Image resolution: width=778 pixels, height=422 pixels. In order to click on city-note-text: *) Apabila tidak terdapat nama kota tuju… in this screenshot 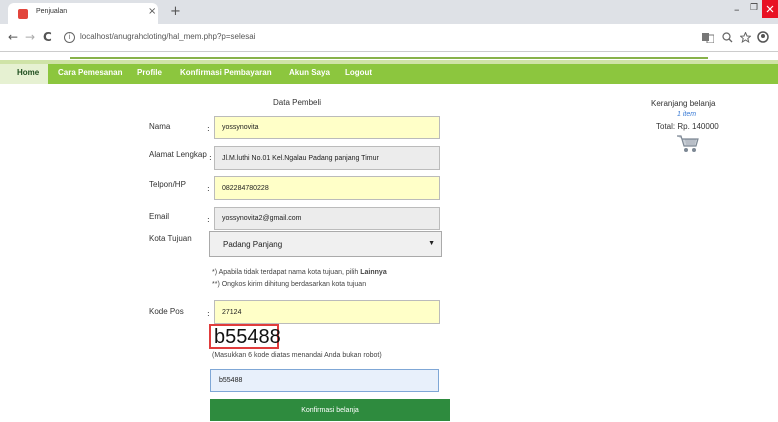, I will do `click(286, 272)`.